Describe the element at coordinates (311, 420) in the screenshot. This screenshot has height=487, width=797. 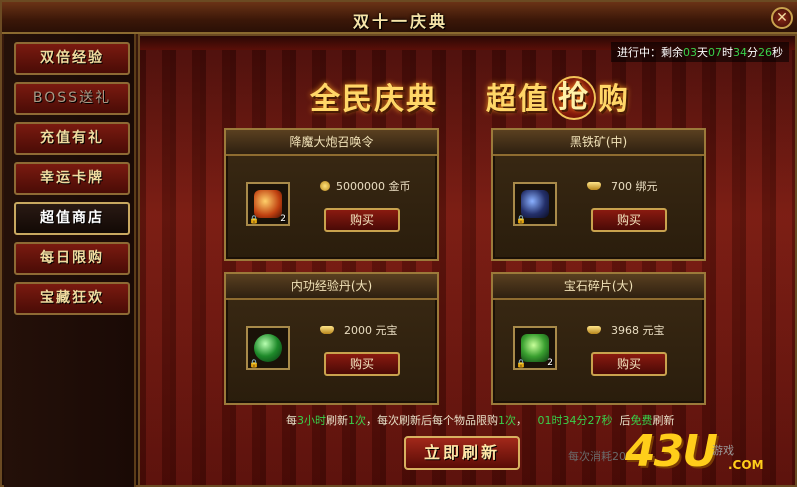
I see `notice-hours: 3小时` at that location.